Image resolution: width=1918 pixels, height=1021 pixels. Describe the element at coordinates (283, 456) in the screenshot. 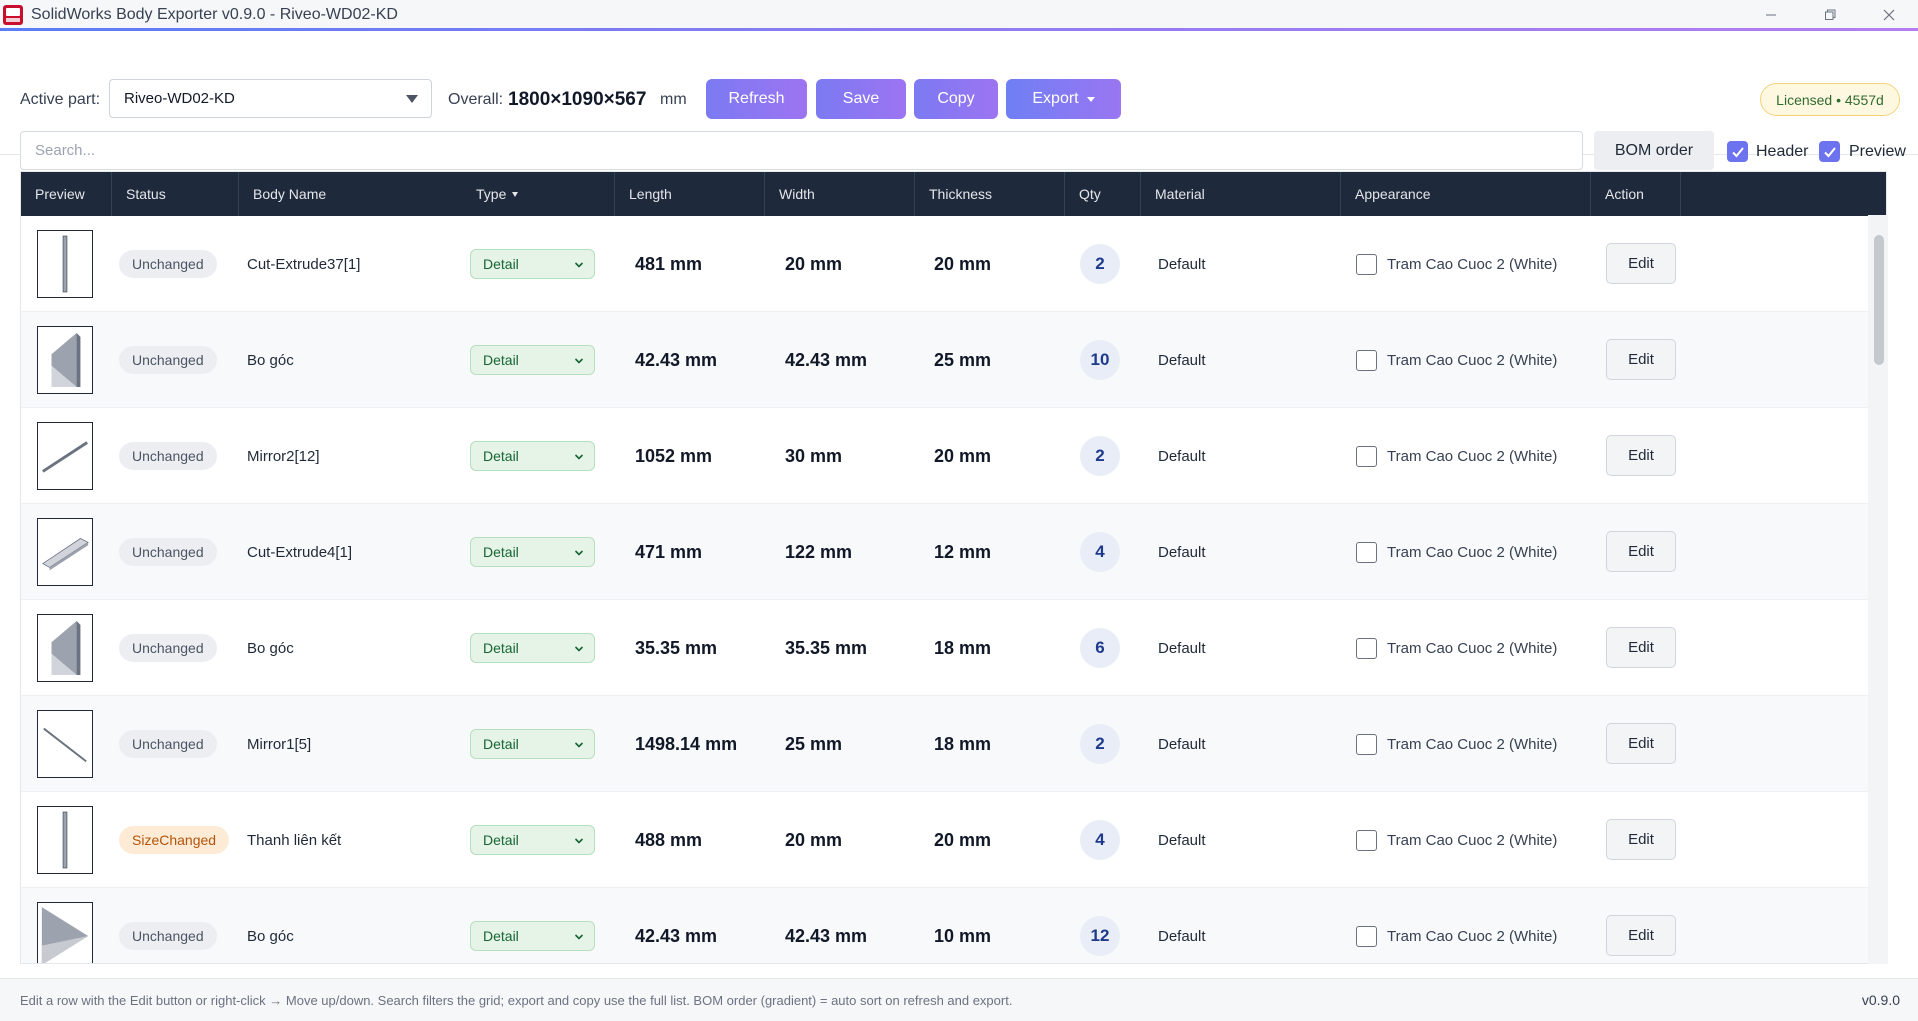

I see `body-name: Mirror2[12]` at that location.